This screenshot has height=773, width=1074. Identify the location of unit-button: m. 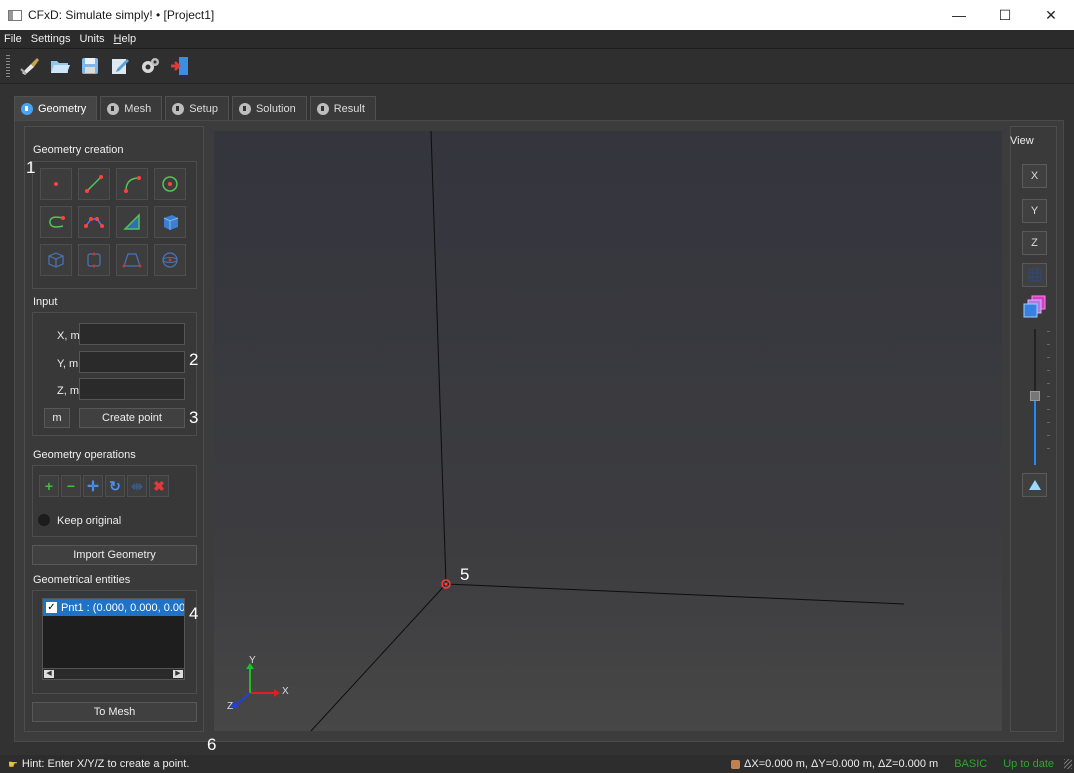
(57, 418).